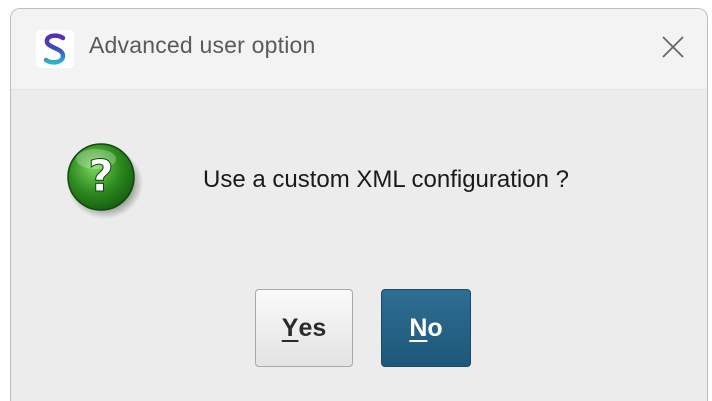  I want to click on app-s-logo-icon, so click(55, 49).